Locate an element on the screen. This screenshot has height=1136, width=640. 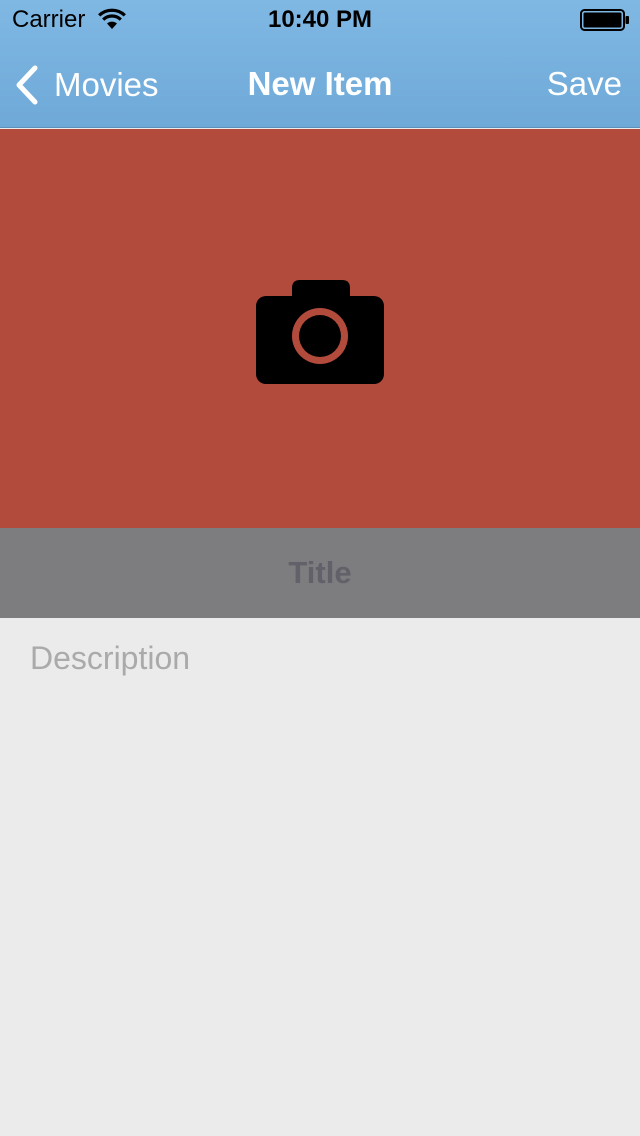
navigation-bar: Movies New Item Save is located at coordinates (320, 84).